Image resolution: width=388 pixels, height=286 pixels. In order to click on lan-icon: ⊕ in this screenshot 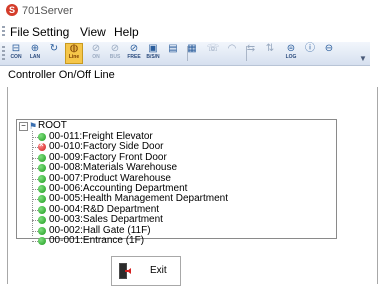, I will do `click(35, 48)`.